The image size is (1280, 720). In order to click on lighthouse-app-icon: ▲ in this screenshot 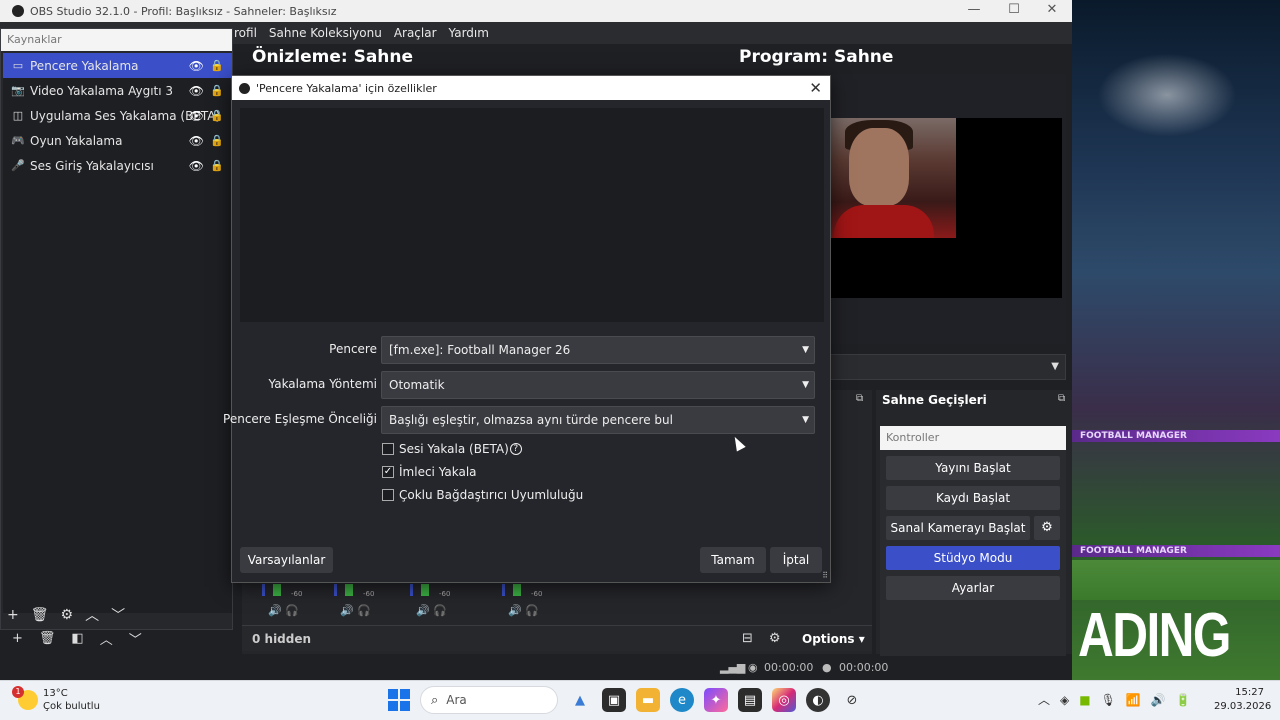, I will do `click(580, 700)`.